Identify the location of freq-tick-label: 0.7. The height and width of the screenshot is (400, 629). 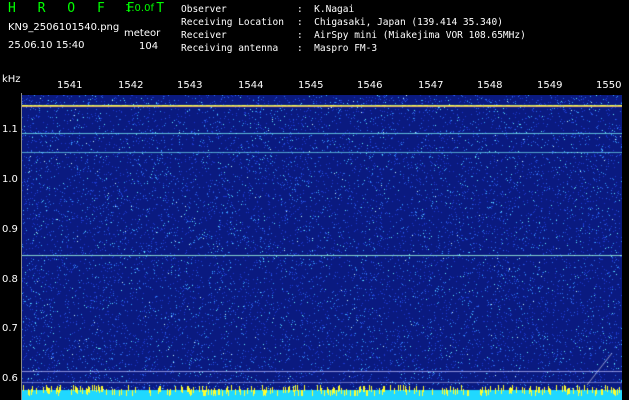
(10, 328).